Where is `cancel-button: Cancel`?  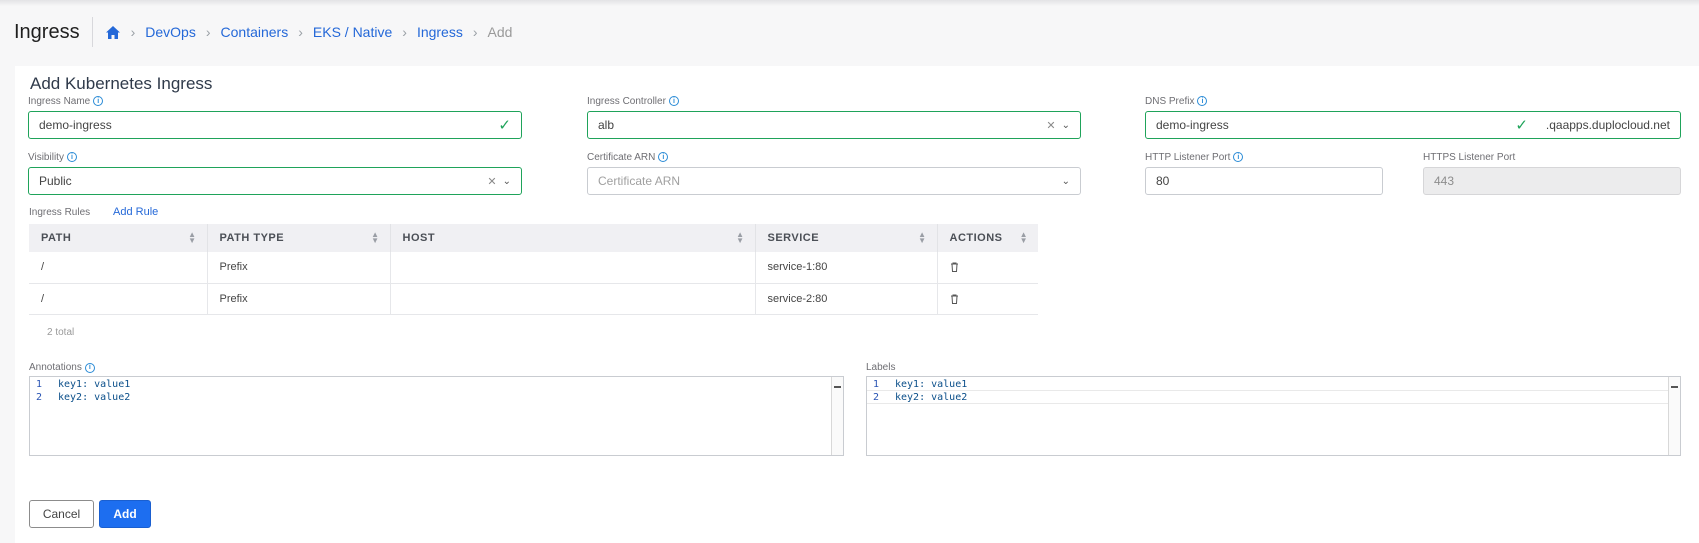 cancel-button: Cancel is located at coordinates (61, 514).